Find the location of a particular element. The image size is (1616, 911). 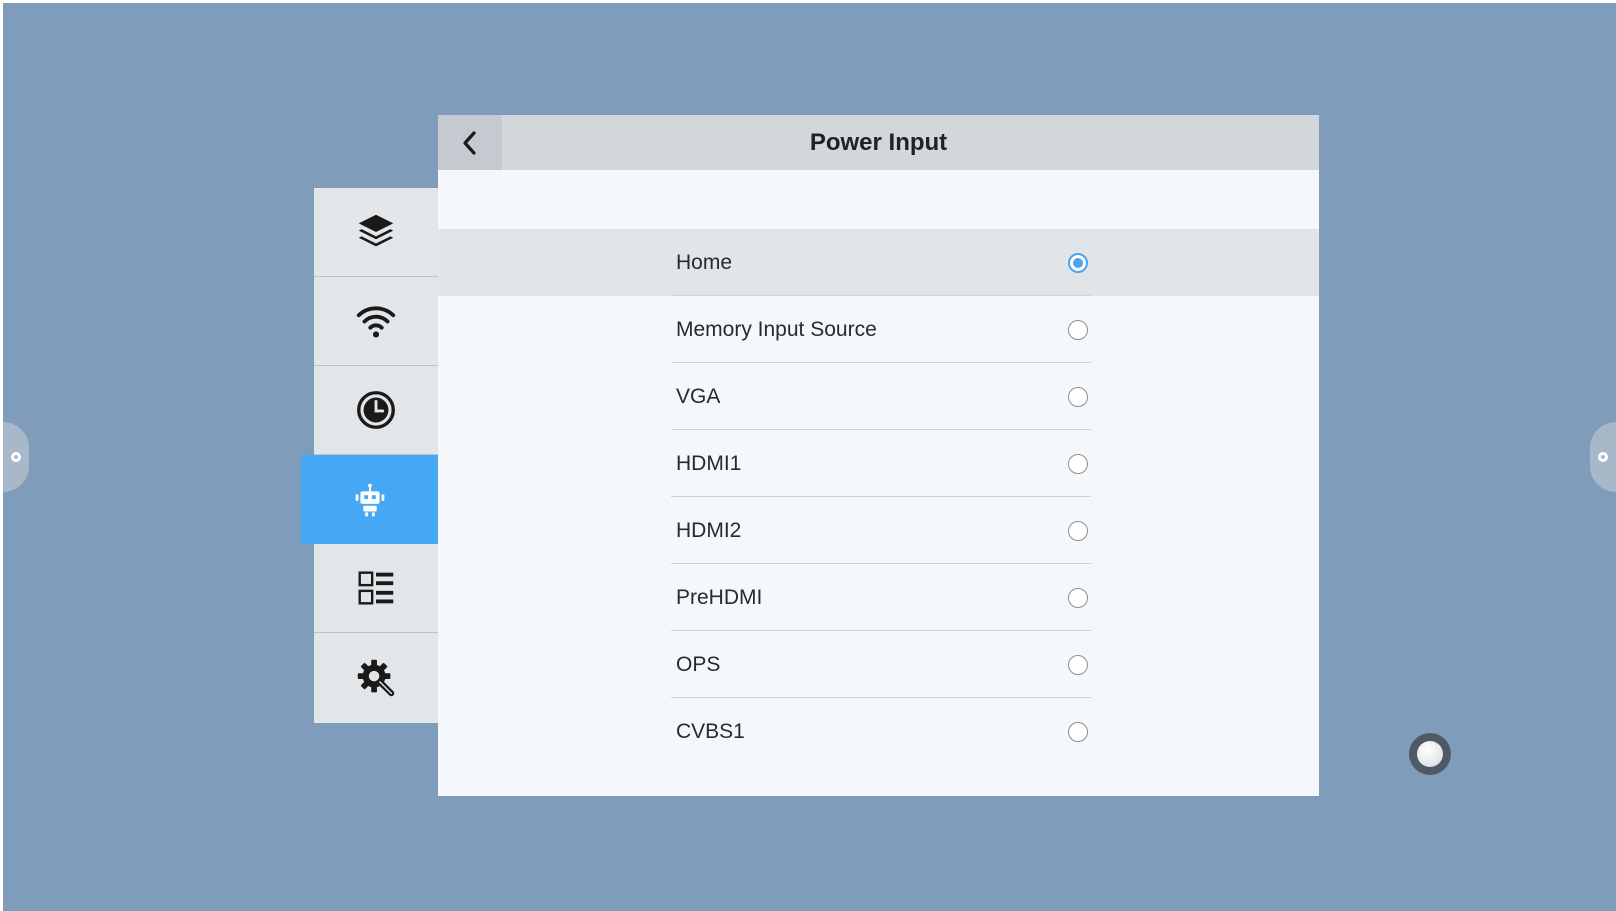

option-label: HDMI2 is located at coordinates (709, 530).